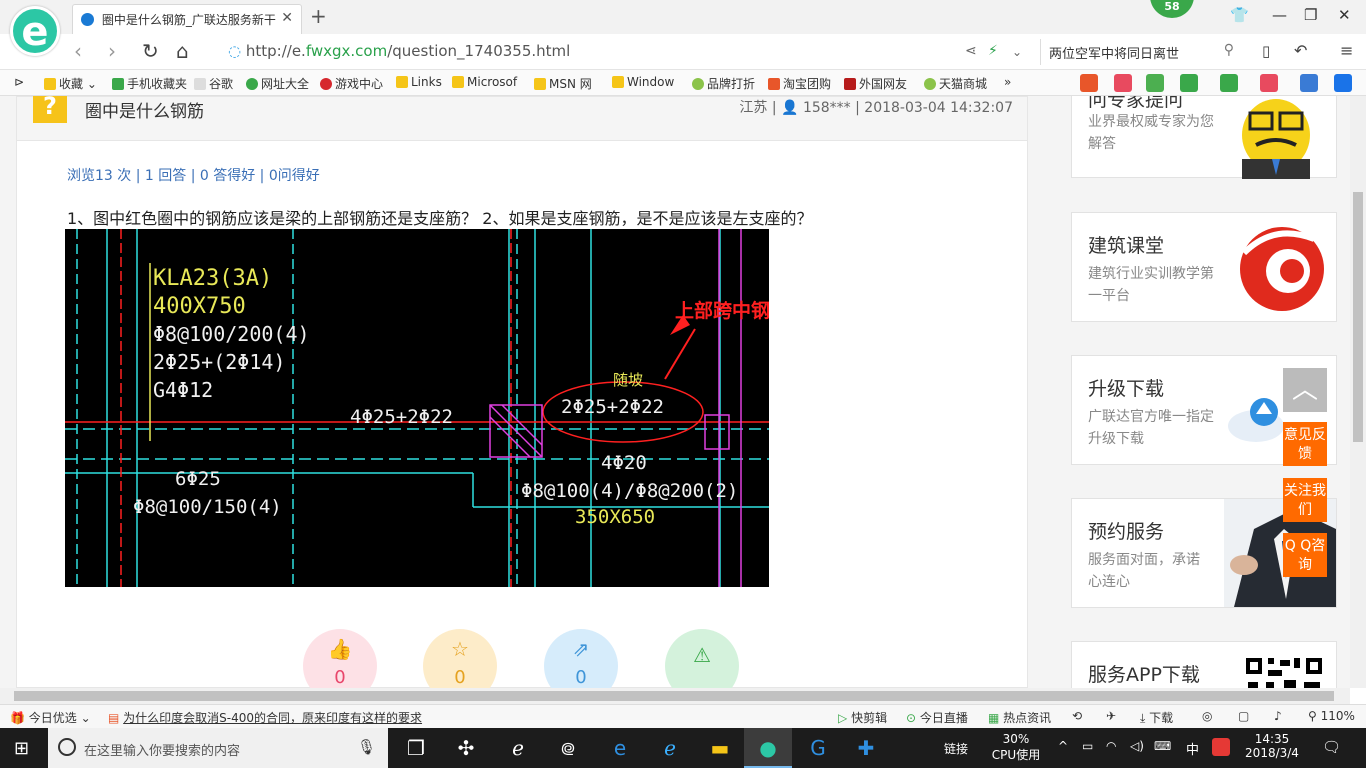 The height and width of the screenshot is (768, 1366). Describe the element at coordinates (1243, 716) in the screenshot. I see `window-icon: ▢` at that location.